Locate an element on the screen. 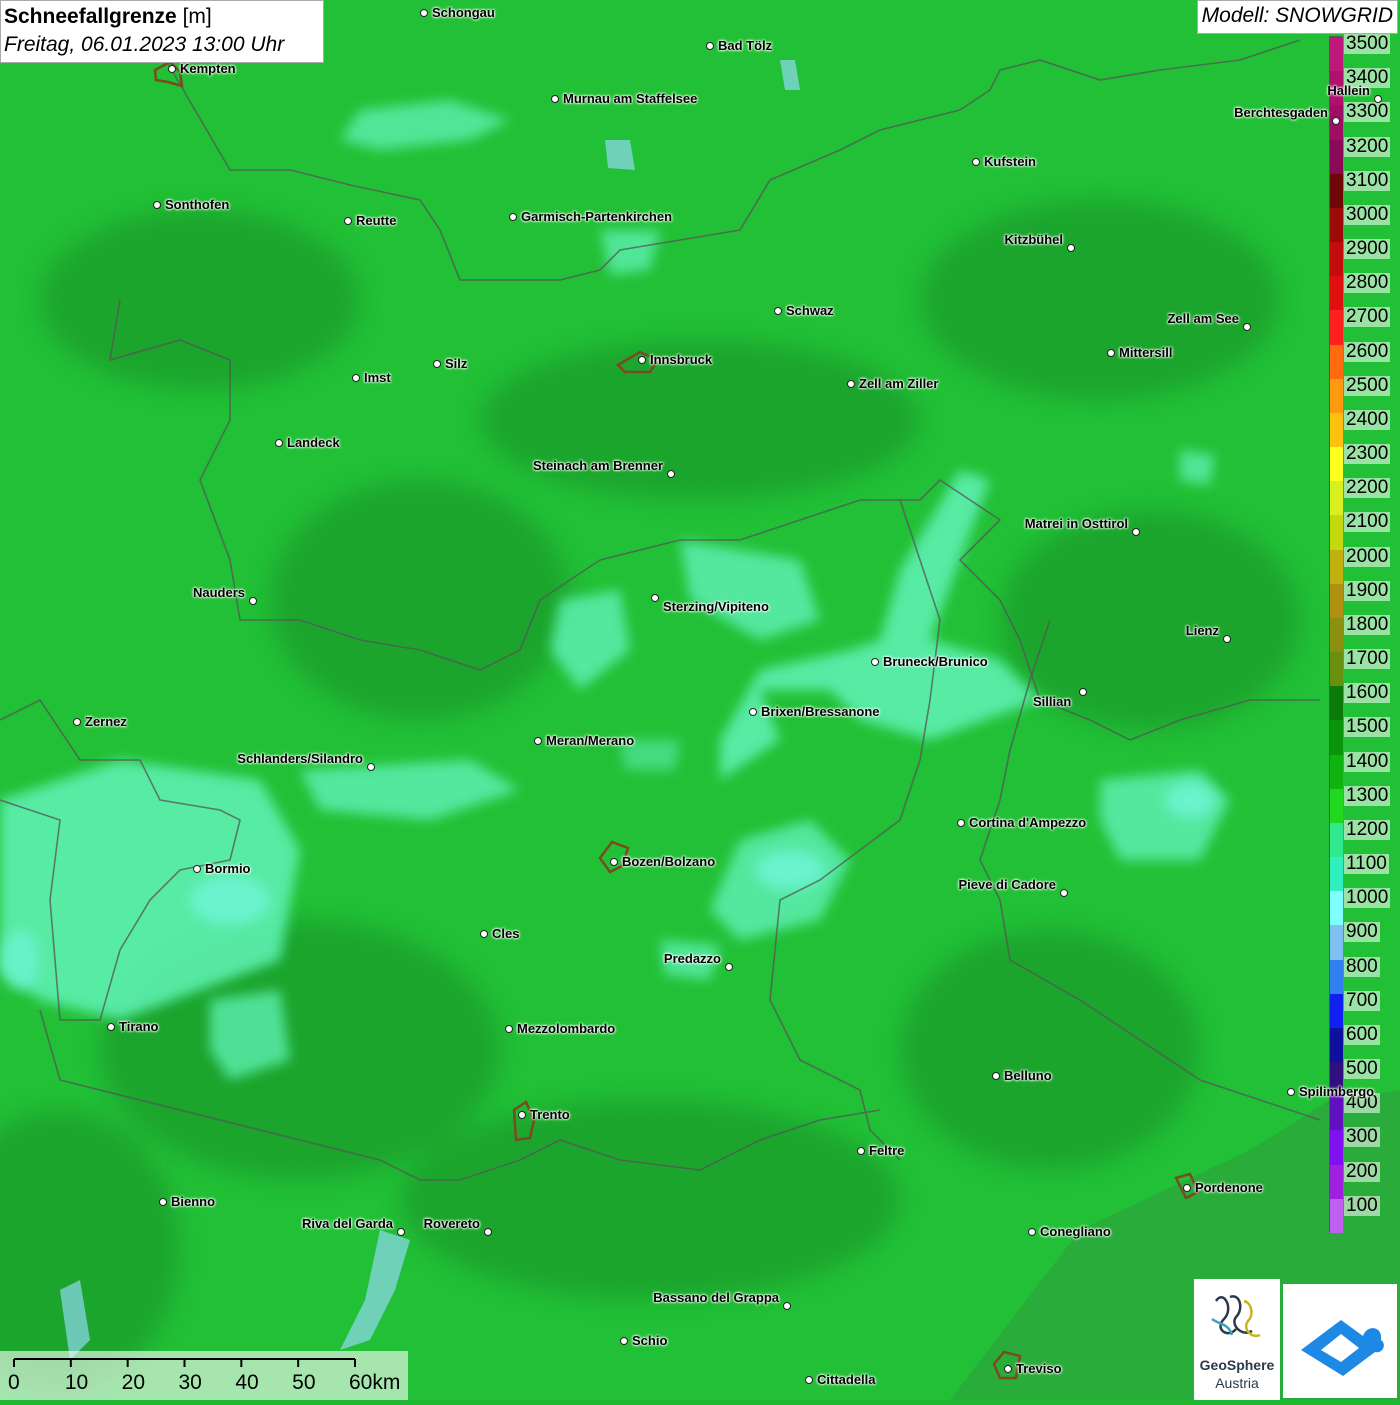  logo-name-line2: Austria is located at coordinates (1237, 1383).